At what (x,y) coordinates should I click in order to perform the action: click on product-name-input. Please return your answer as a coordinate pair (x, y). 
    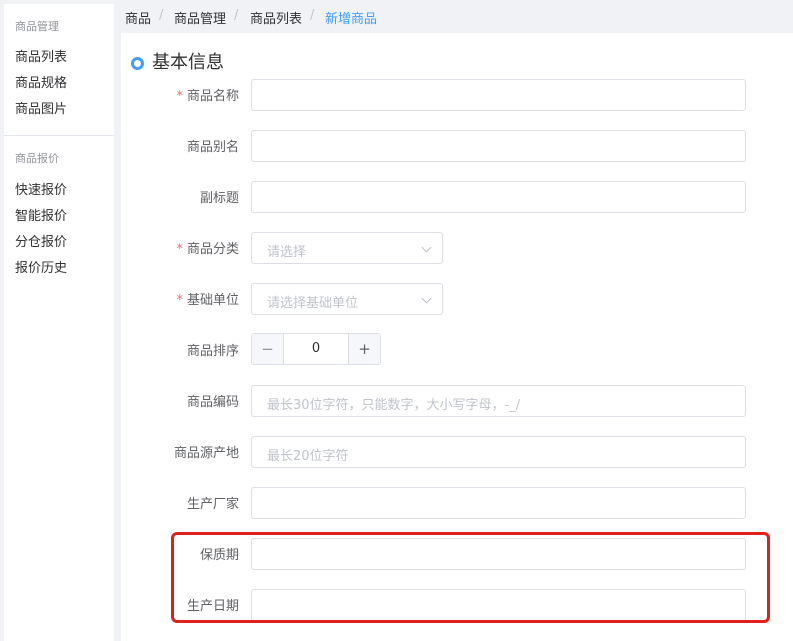
    Looking at the image, I should click on (498, 95).